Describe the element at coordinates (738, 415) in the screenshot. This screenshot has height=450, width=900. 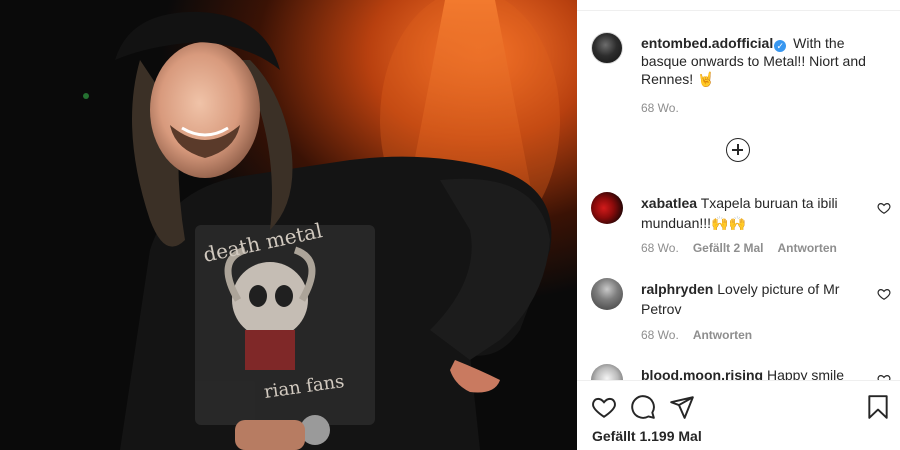
I see `post-action-bar: Gefällt 1.199 Mal` at that location.